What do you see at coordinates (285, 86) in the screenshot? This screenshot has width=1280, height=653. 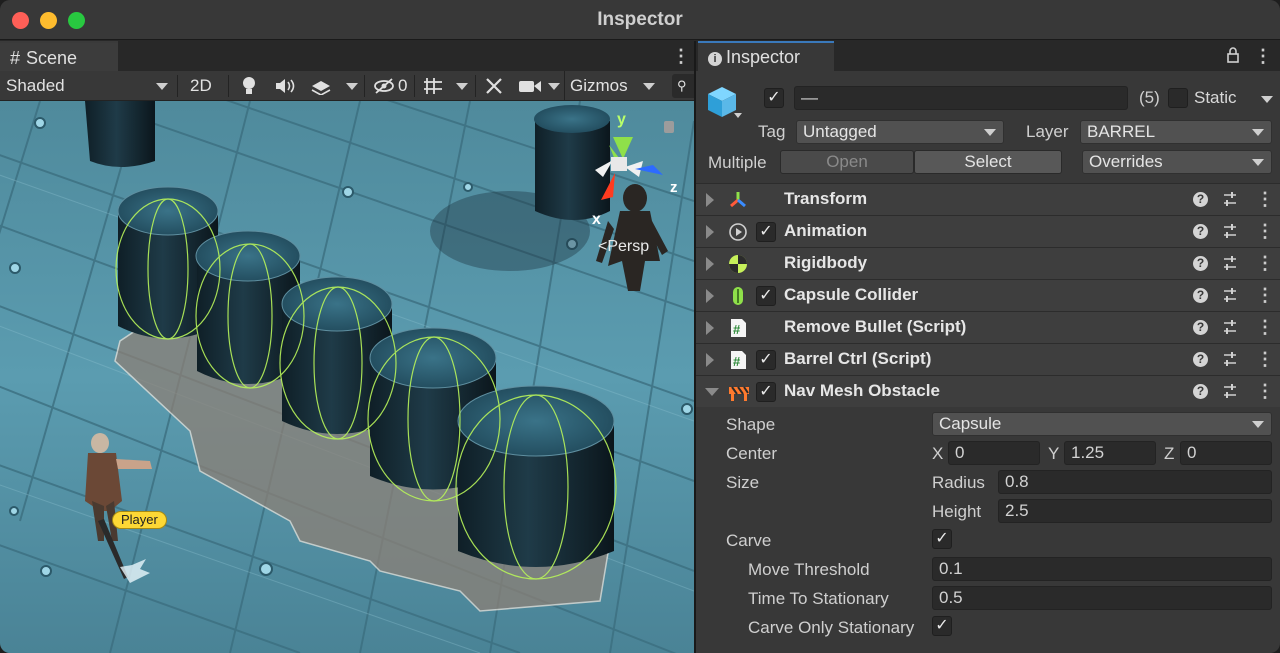 I see `audio-toggle-icon` at bounding box center [285, 86].